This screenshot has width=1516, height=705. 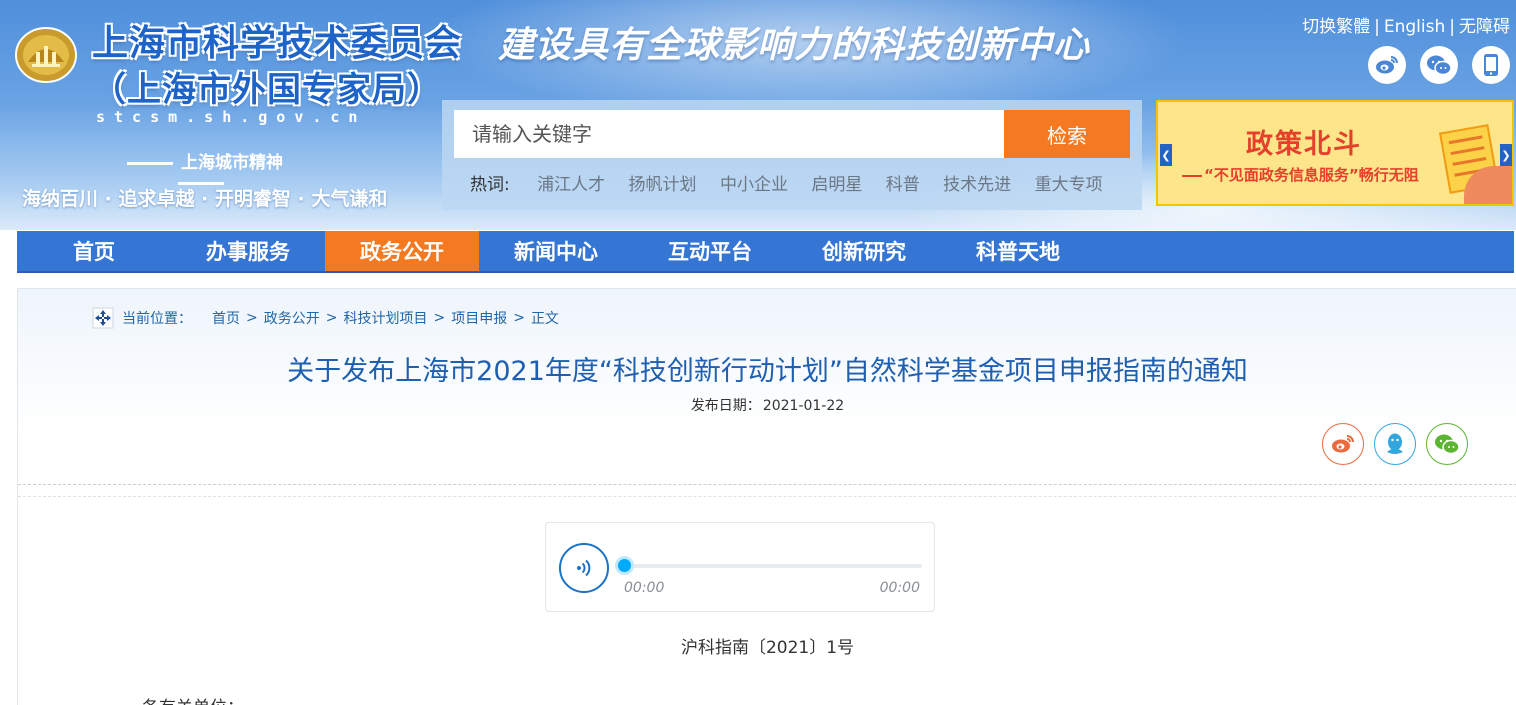 I want to click on audio-player: 00:00 00:00, so click(x=740, y=567).